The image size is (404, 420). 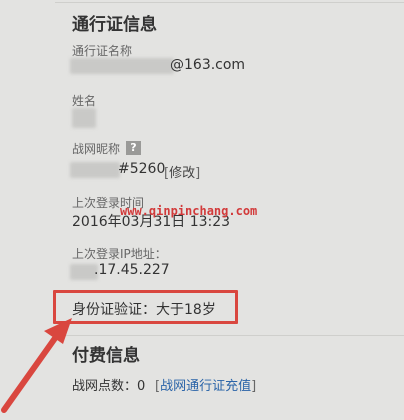 I want to click on red-arrow-icon, so click(x=36, y=365).